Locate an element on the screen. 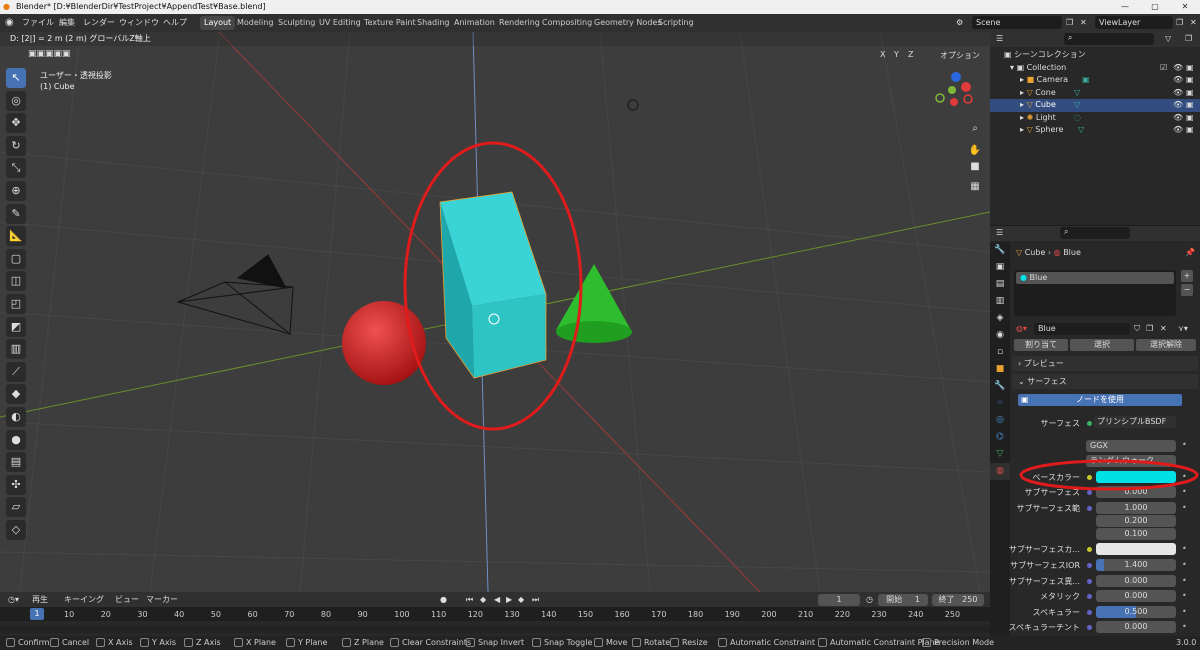  outliner-item-cone: ▸ ▽ Cone ▽ 👁 ▣ is located at coordinates (1095, 93).